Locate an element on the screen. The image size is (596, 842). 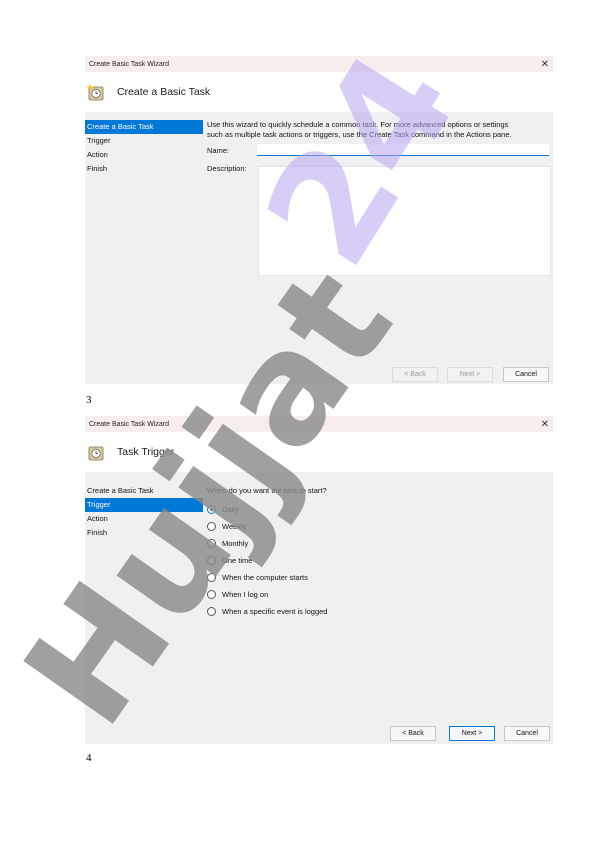
wizard-header: Task Trigger is located at coordinates (319, 452).